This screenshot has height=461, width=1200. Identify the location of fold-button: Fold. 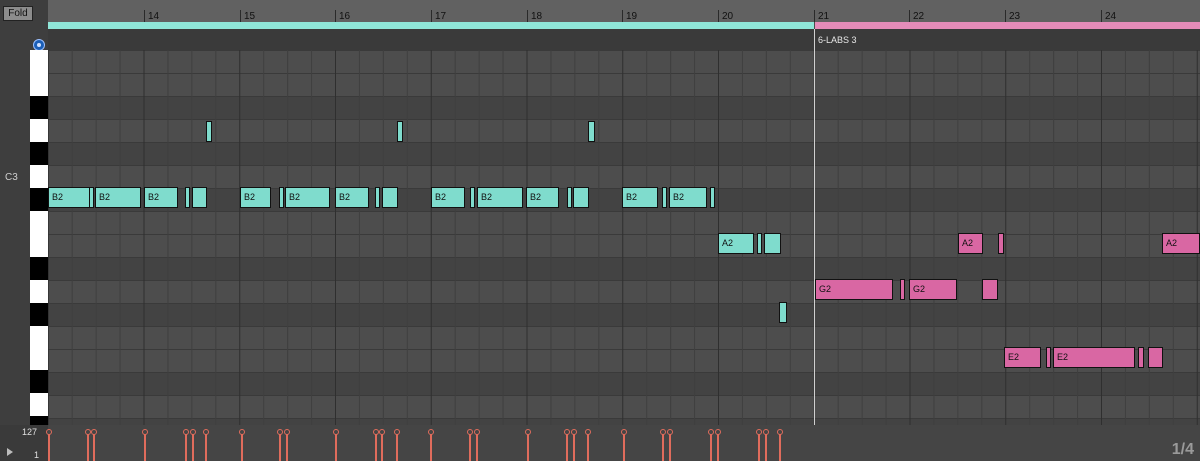
(18, 13).